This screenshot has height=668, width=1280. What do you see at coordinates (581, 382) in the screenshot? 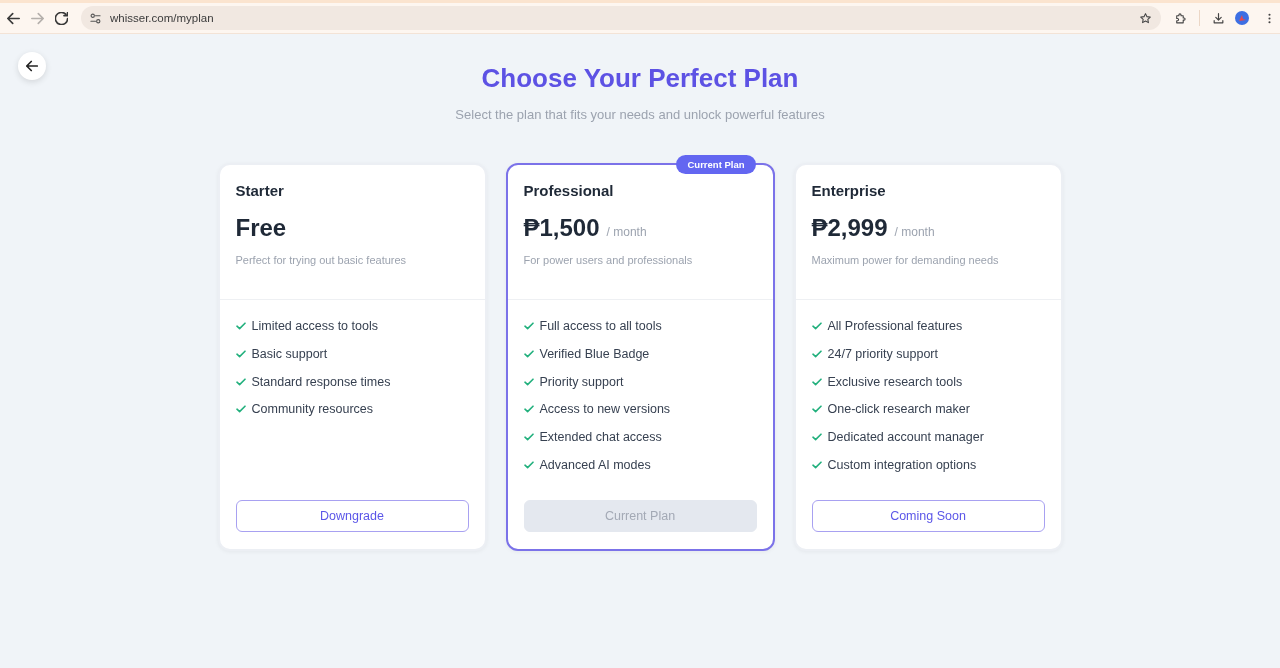
I see `feature-text: Priority support` at bounding box center [581, 382].